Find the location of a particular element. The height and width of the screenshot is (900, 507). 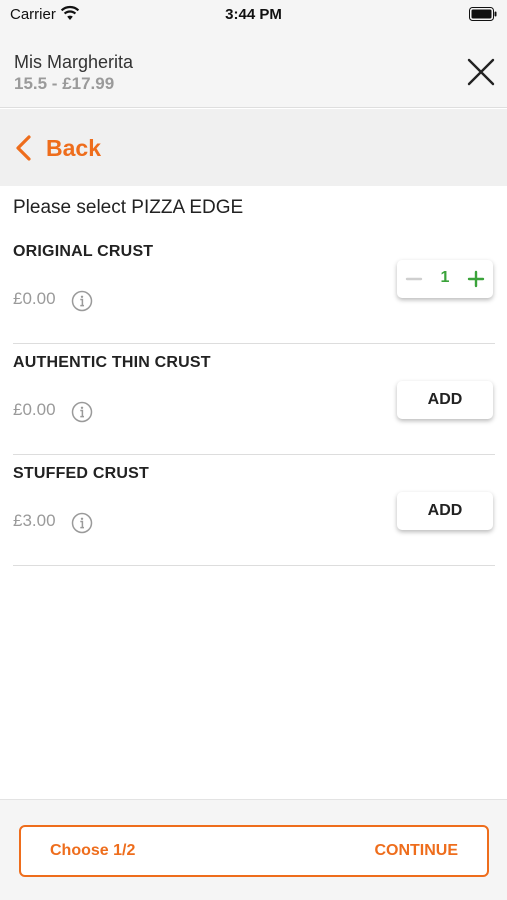

option-name: STUFFED CRUST is located at coordinates (81, 473).